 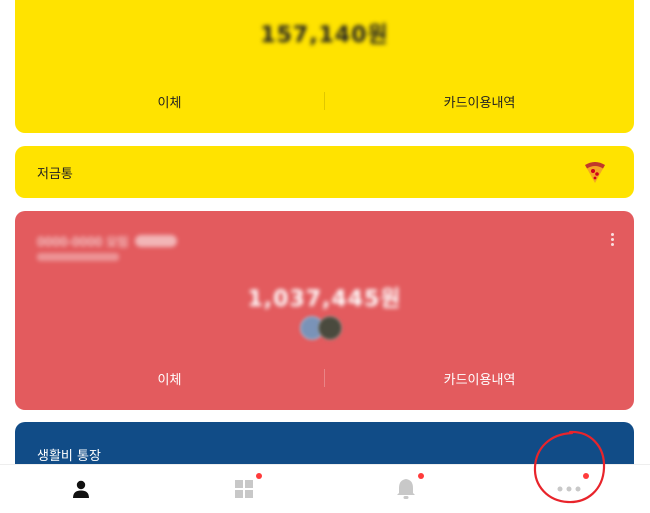 I want to click on main-account-actions: 이체 카드이용내역, so click(x=324, y=101).